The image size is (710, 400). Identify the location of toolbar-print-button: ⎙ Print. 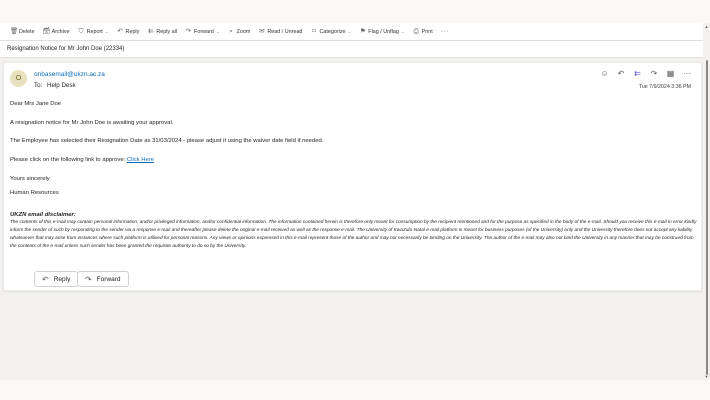
(423, 32).